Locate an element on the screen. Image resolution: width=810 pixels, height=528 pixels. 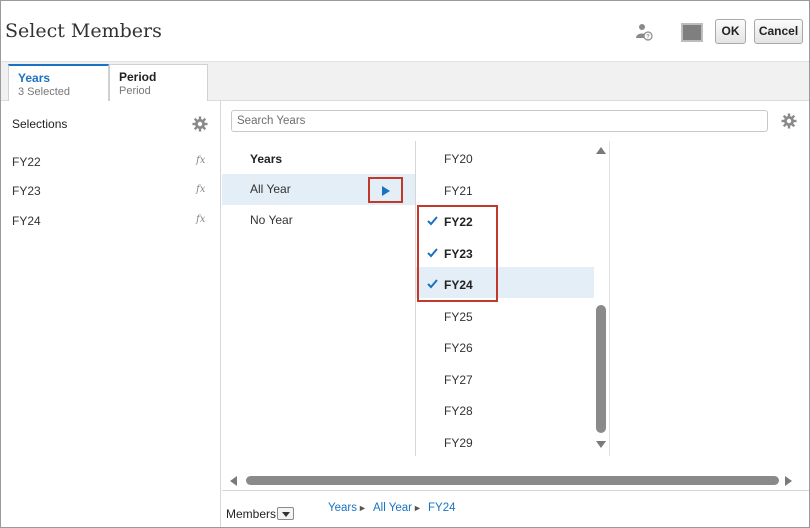
play-arrow-icon is located at coordinates (386, 191).